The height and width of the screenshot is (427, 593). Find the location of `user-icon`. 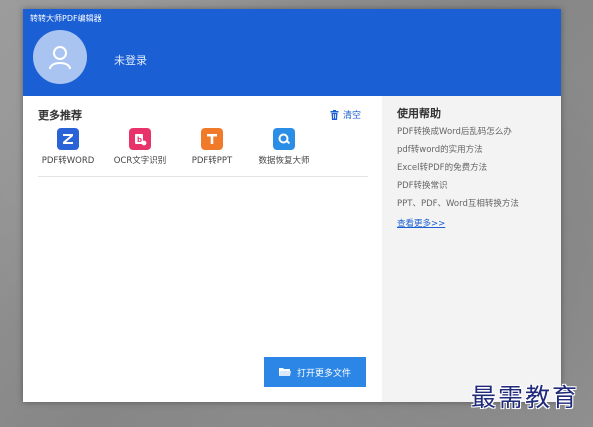

user-icon is located at coordinates (60, 58).